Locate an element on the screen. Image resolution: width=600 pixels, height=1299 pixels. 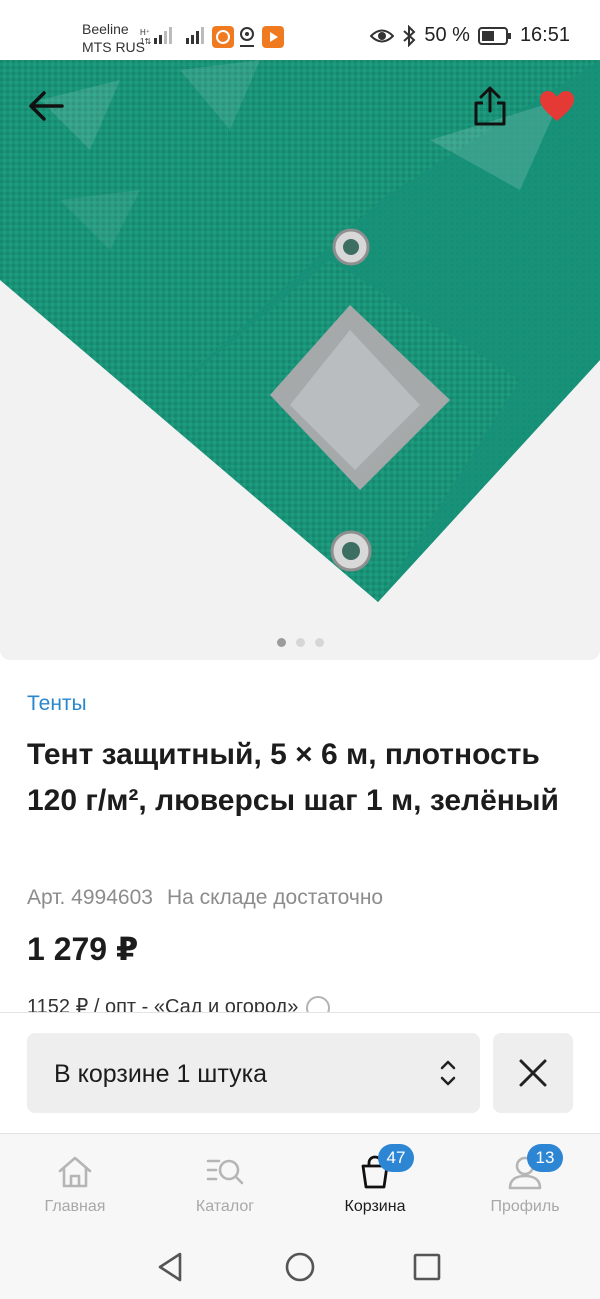
home-icon is located at coordinates (75, 1172).